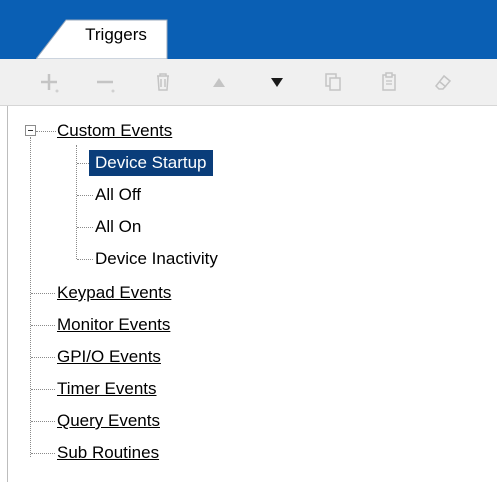 The image size is (497, 482). Describe the element at coordinates (30, 130) in the screenshot. I see `collapse-toggle` at that location.